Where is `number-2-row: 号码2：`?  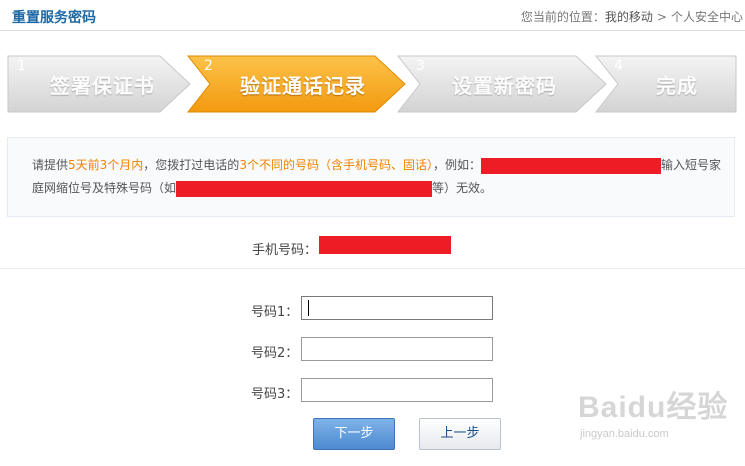 number-2-row: 号码2： is located at coordinates (372, 350).